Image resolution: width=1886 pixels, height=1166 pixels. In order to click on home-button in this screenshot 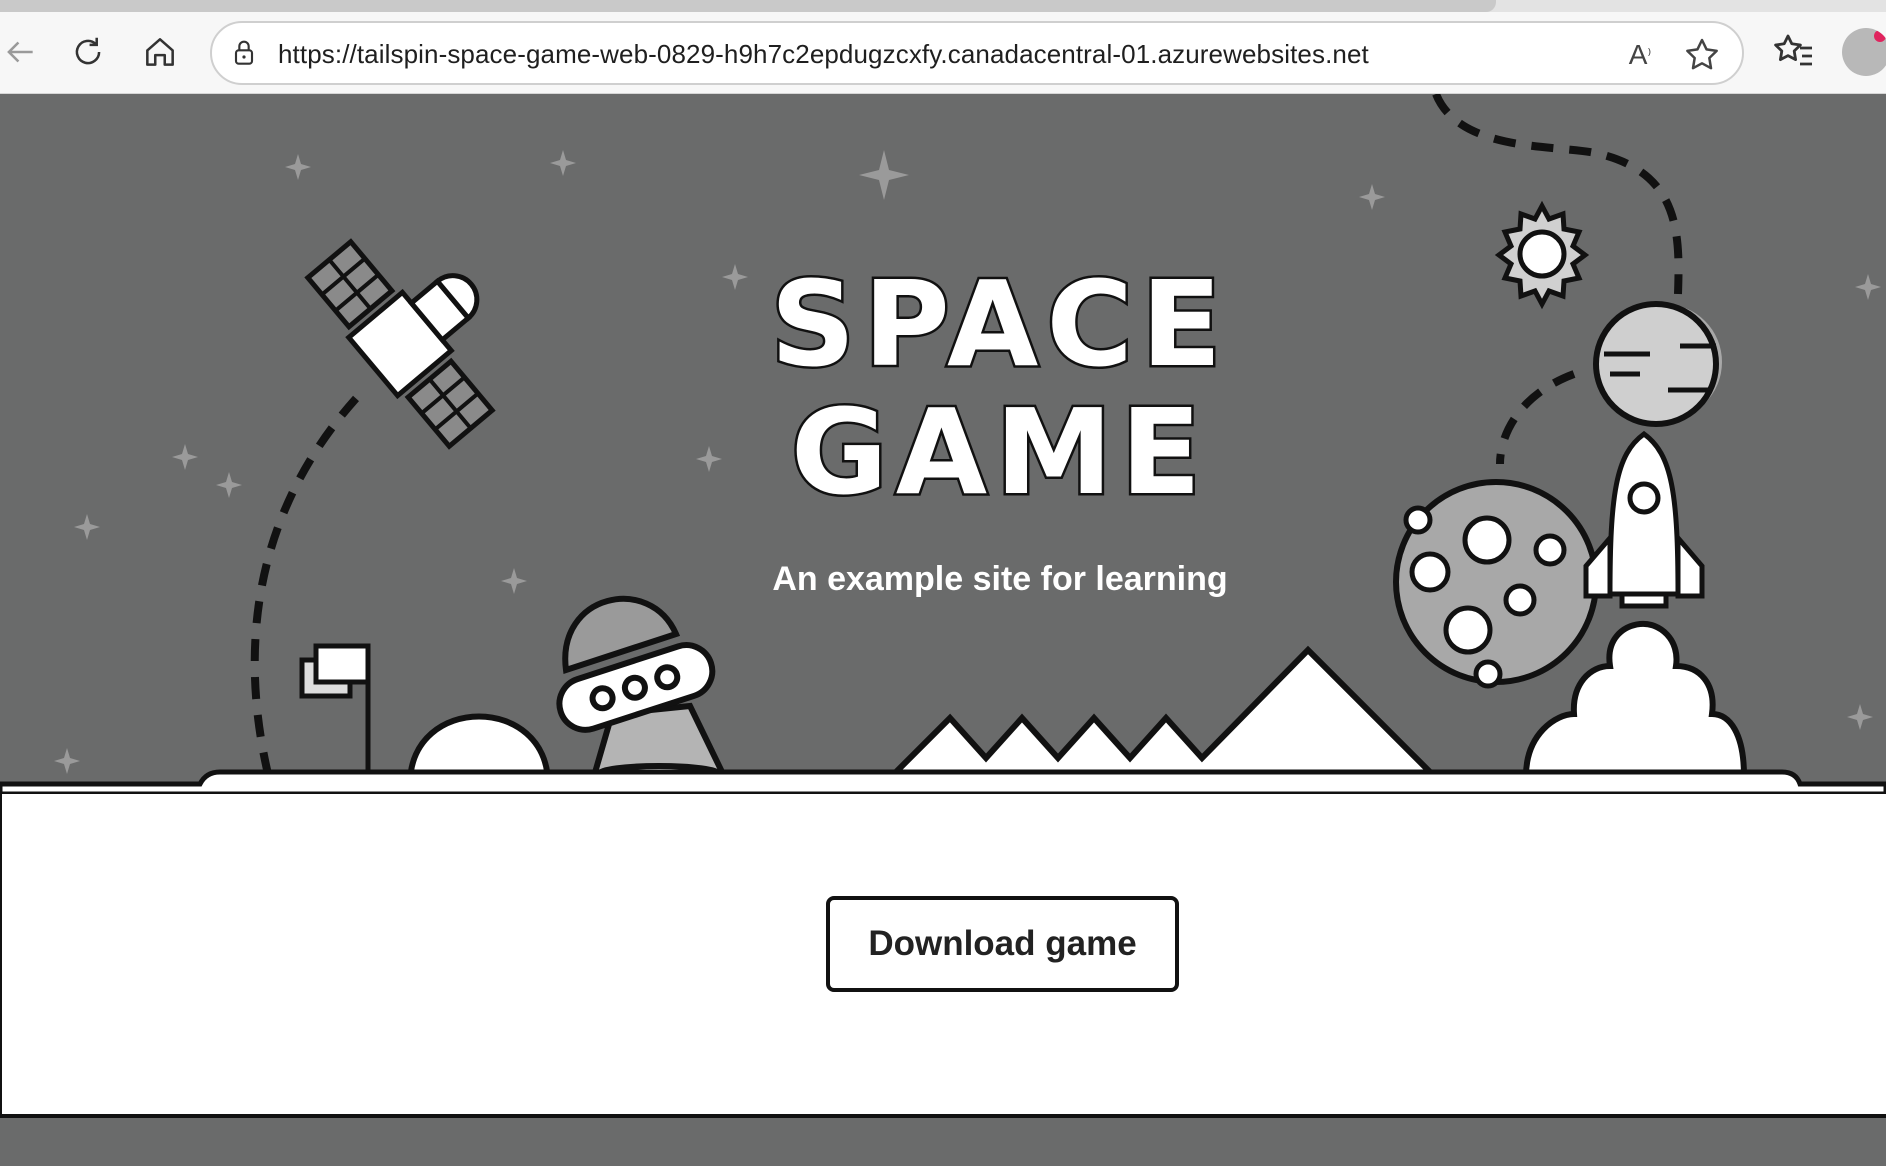, I will do `click(160, 52)`.